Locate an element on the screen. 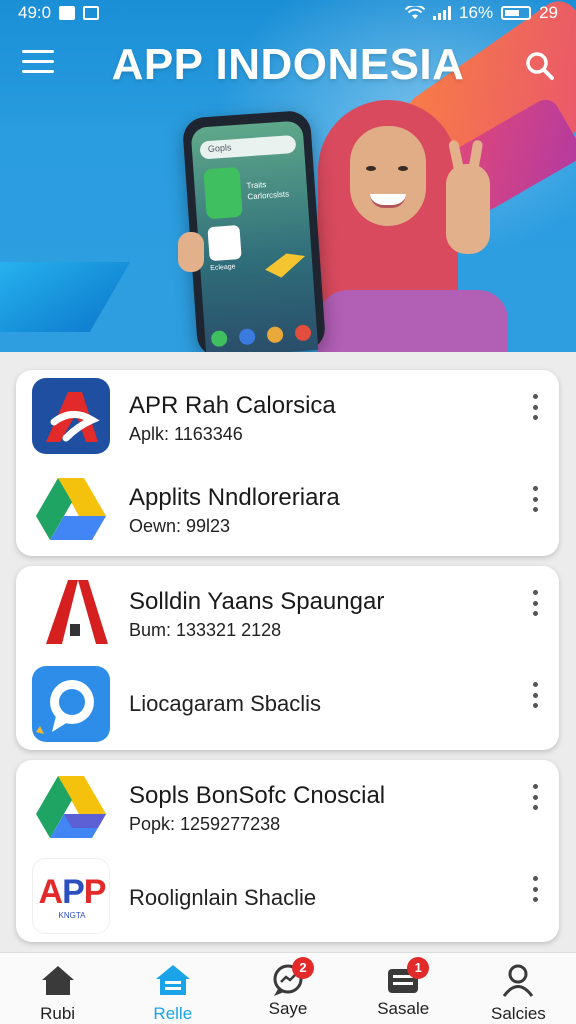 The image size is (576, 1024). phone-screen: Gopls Traits Carlorcslsts Ecleage is located at coordinates (254, 236).